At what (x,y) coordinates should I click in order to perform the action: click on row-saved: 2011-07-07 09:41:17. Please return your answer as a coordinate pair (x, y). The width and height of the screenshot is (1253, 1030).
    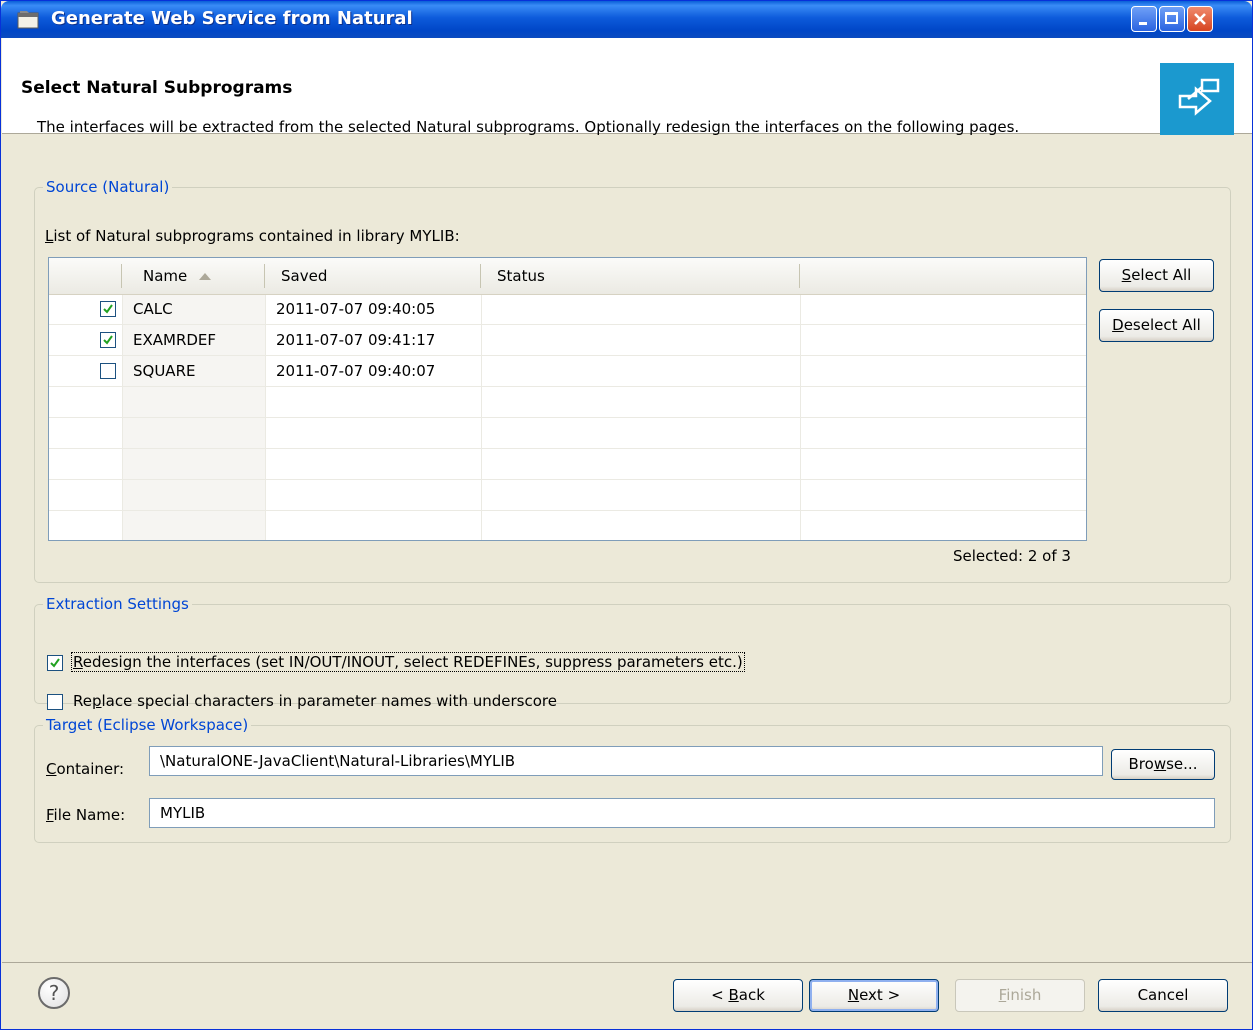
    Looking at the image, I should click on (356, 340).